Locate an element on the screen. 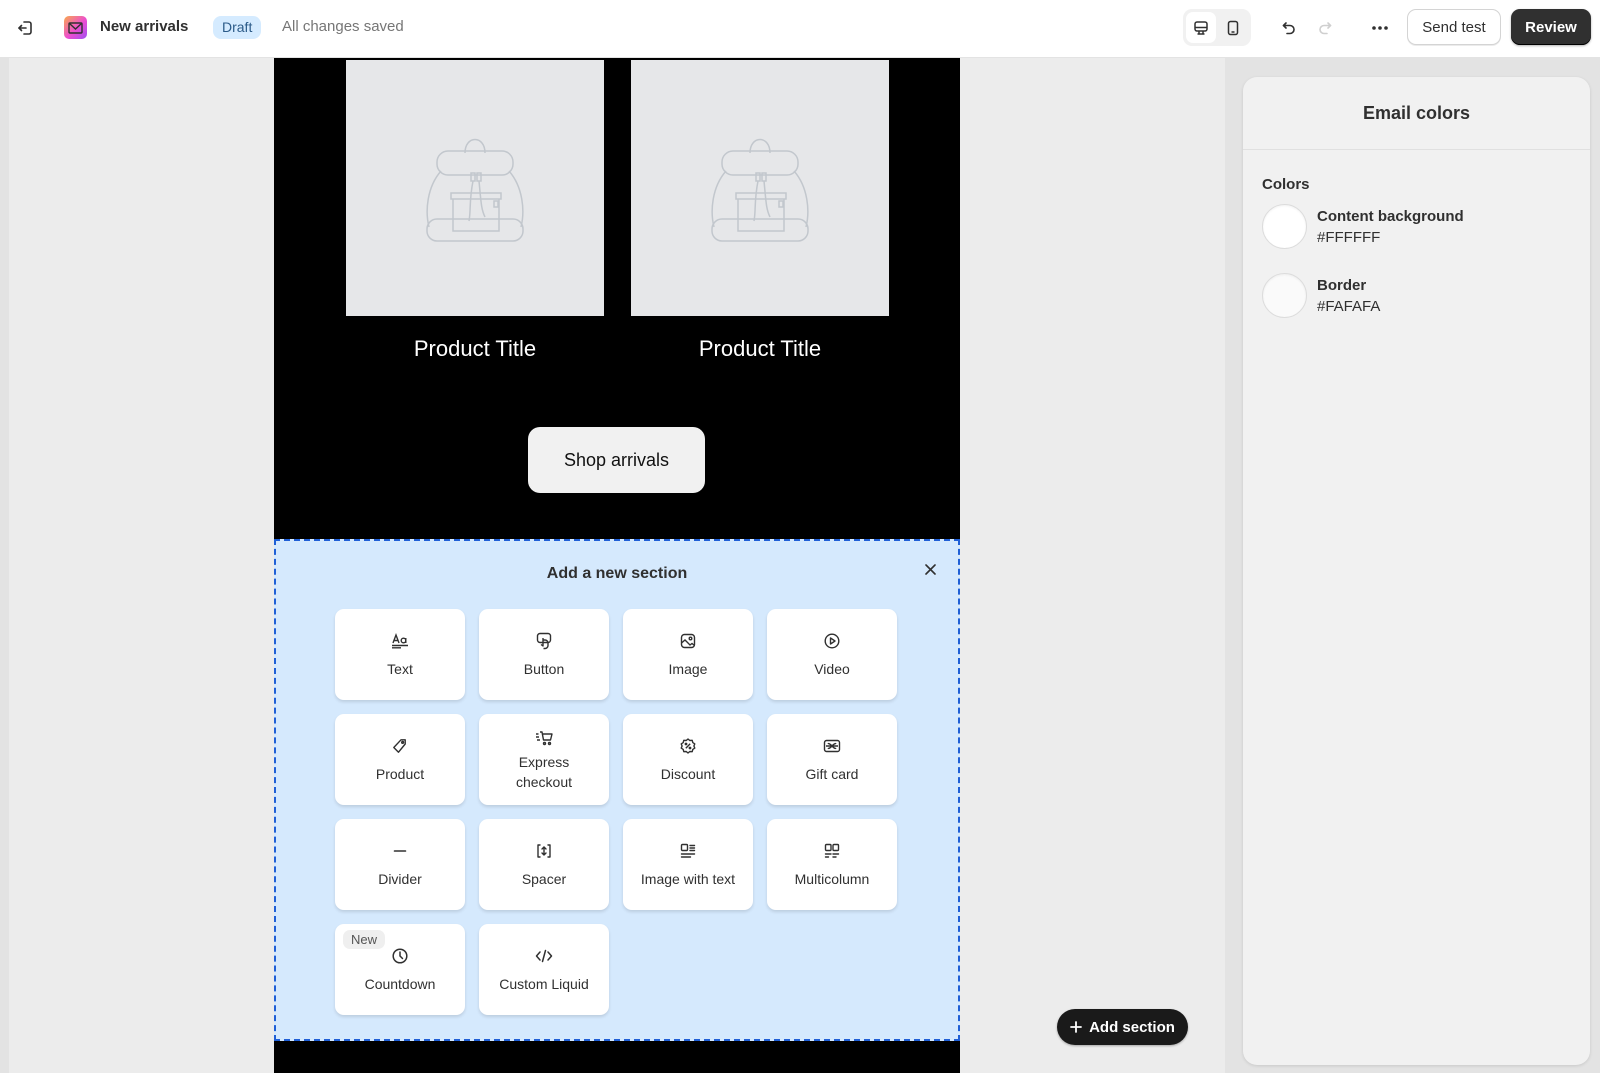 This screenshot has width=1600, height=1073. spacer-icon is located at coordinates (544, 851).